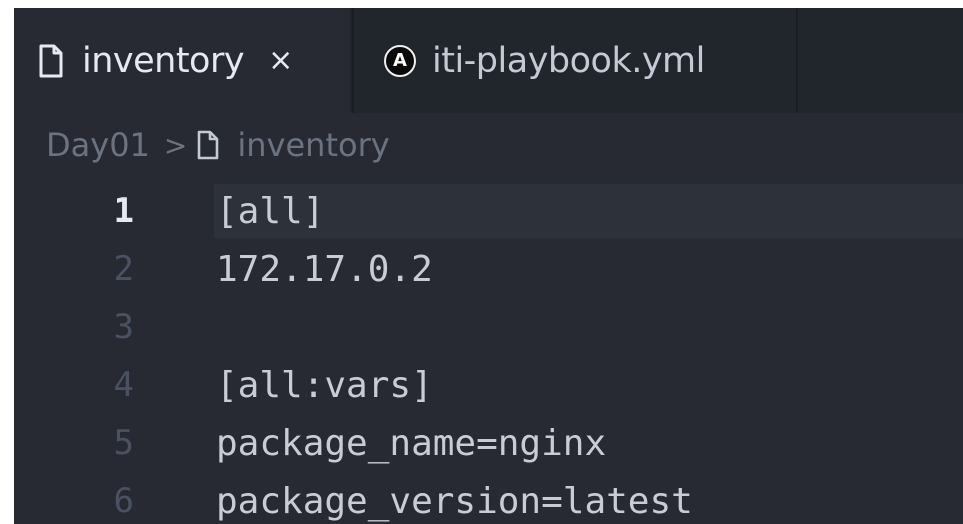 Image resolution: width=963 pixels, height=524 pixels. Describe the element at coordinates (123, 269) in the screenshot. I see `line-number: 2` at that location.